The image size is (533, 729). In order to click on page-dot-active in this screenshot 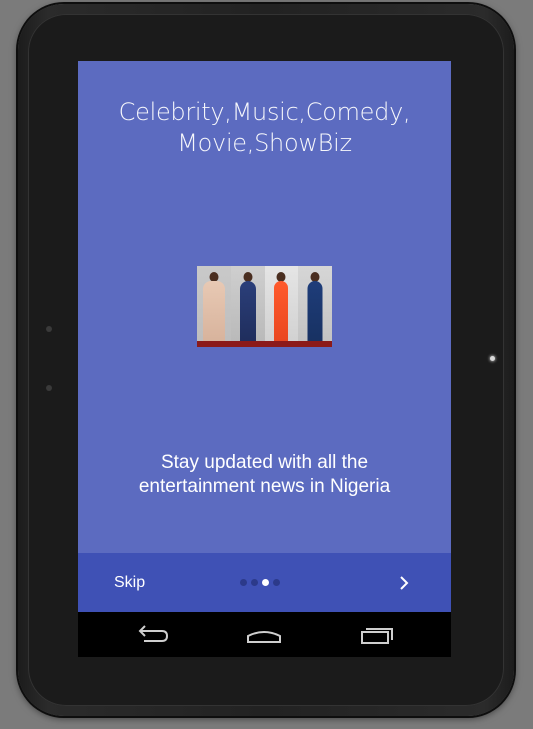, I will do `click(265, 582)`.